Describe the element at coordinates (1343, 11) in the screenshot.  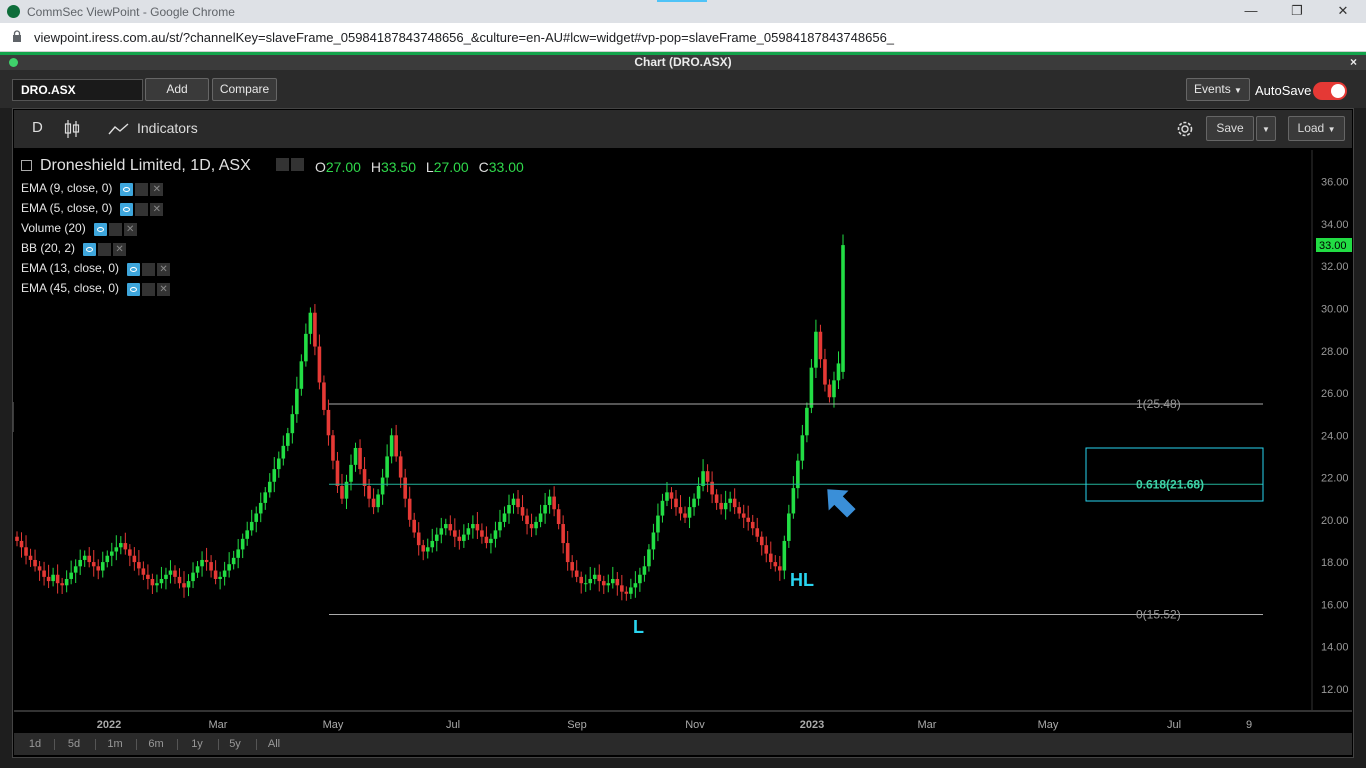
I see `close-window-icon: ✕` at that location.